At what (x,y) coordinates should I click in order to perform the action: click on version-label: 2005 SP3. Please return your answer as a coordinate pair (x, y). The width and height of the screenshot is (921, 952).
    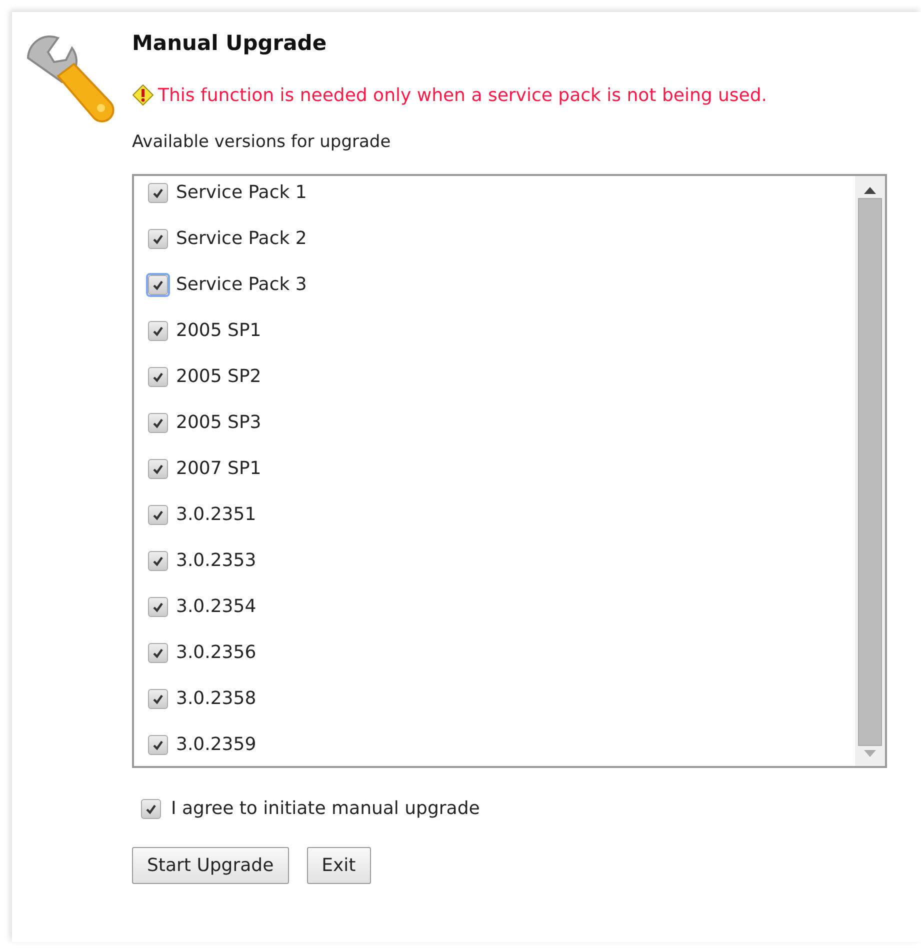
    Looking at the image, I should click on (219, 422).